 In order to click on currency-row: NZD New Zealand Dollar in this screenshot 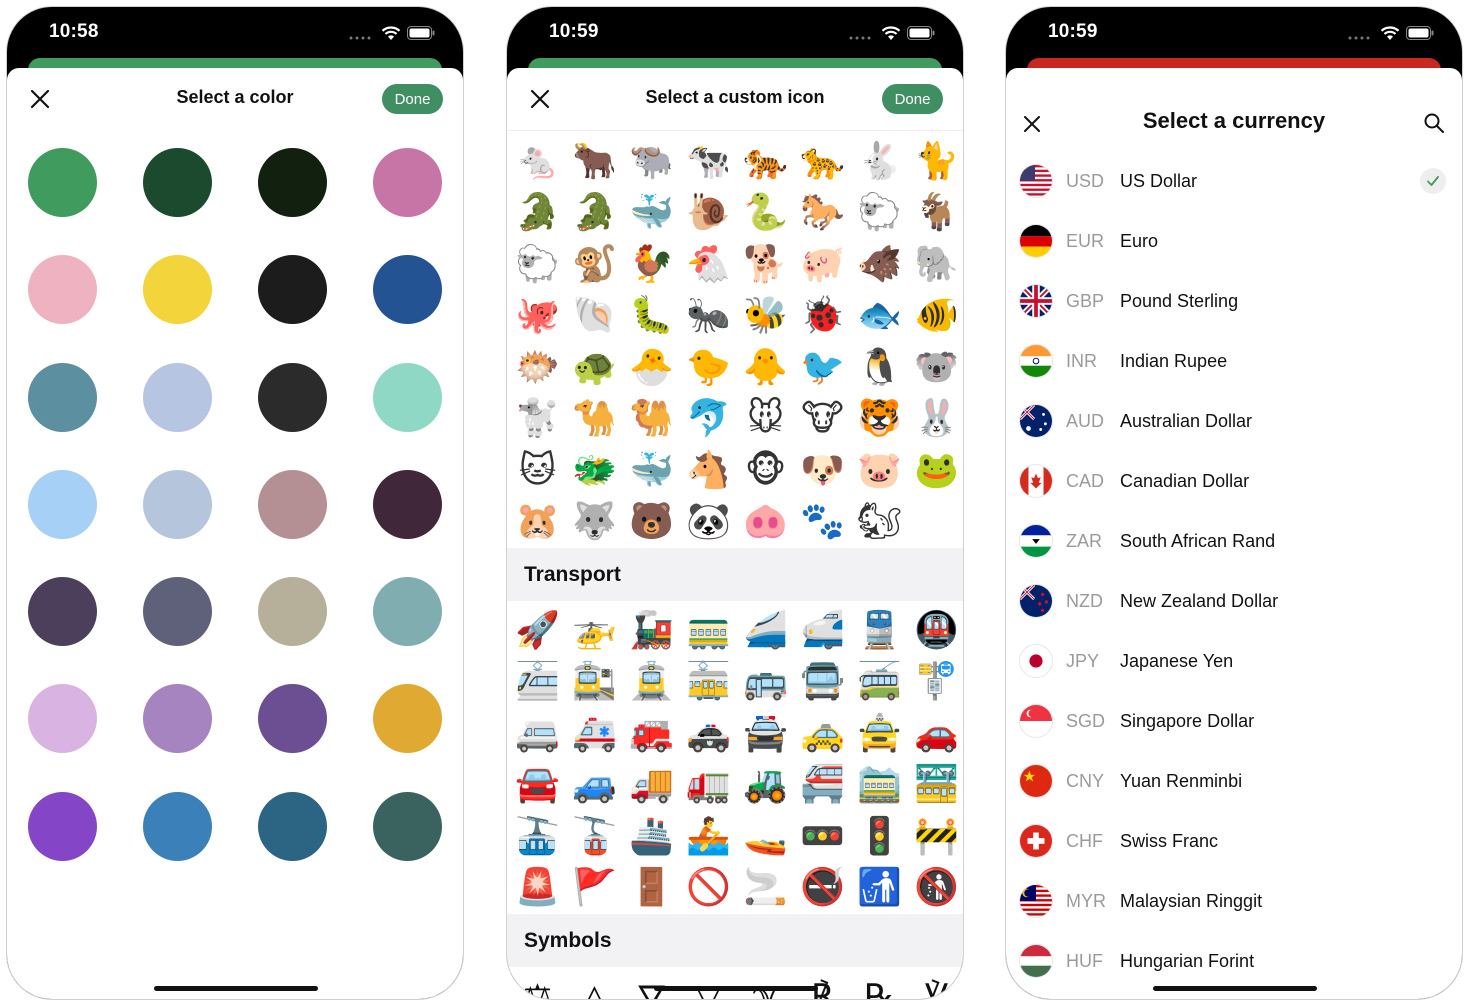, I will do `click(1234, 602)`.